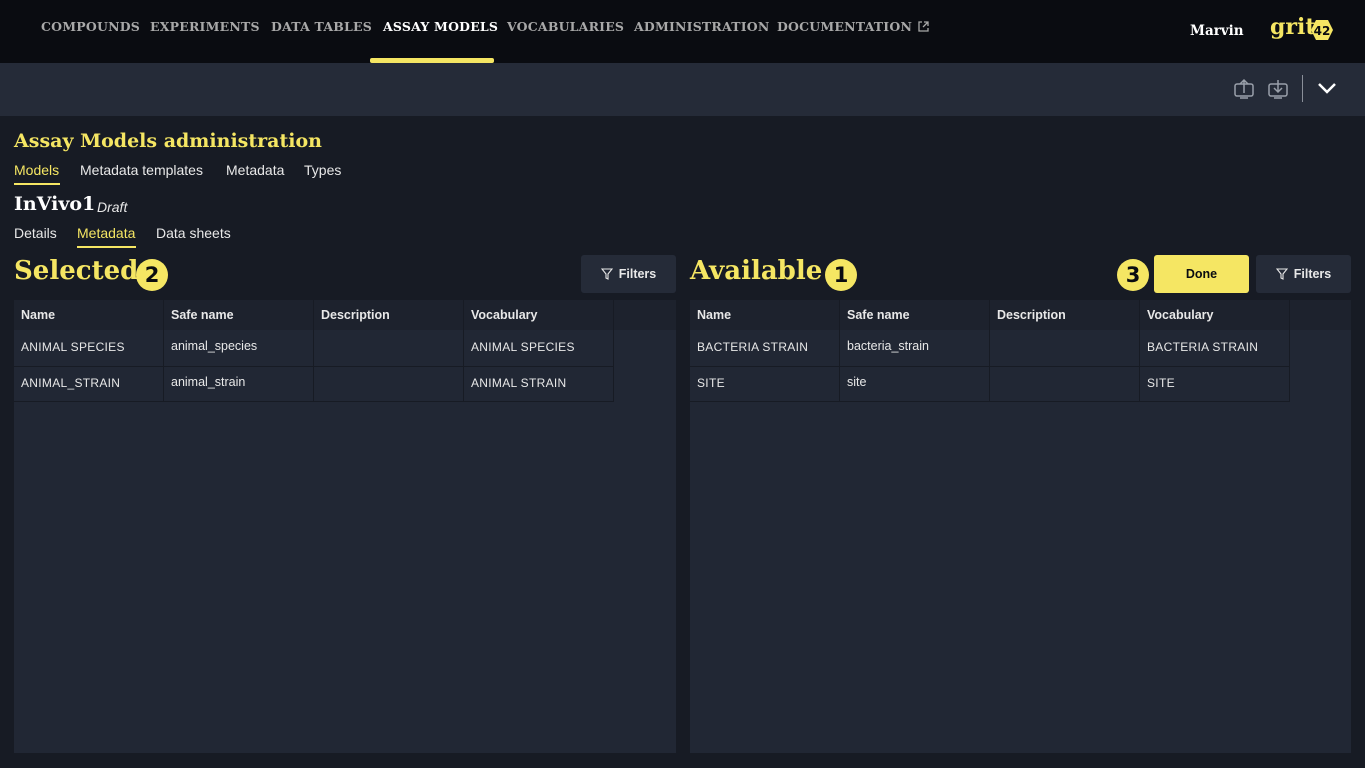  What do you see at coordinates (714, 315) in the screenshot?
I see `available-col-name: Name` at bounding box center [714, 315].